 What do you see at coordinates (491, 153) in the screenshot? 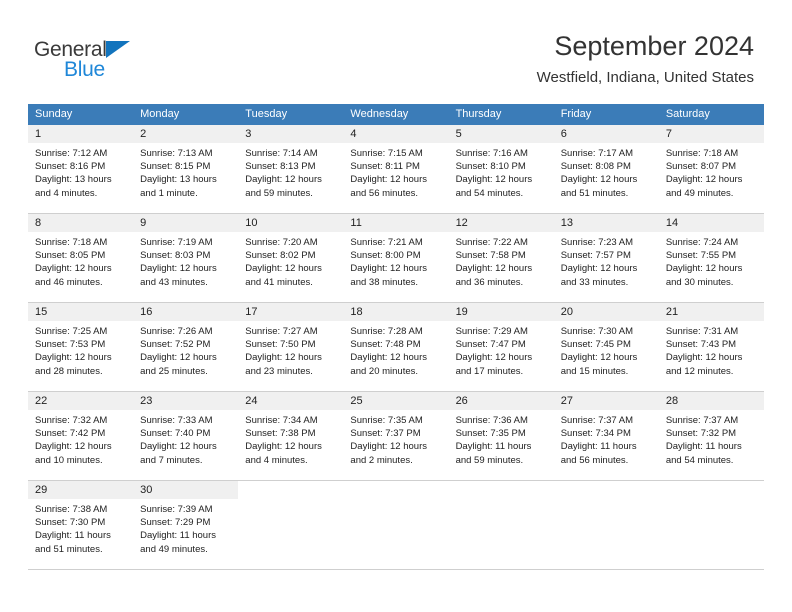
I see `sunrise-text: Sunrise: 7:16 AM` at bounding box center [491, 153].